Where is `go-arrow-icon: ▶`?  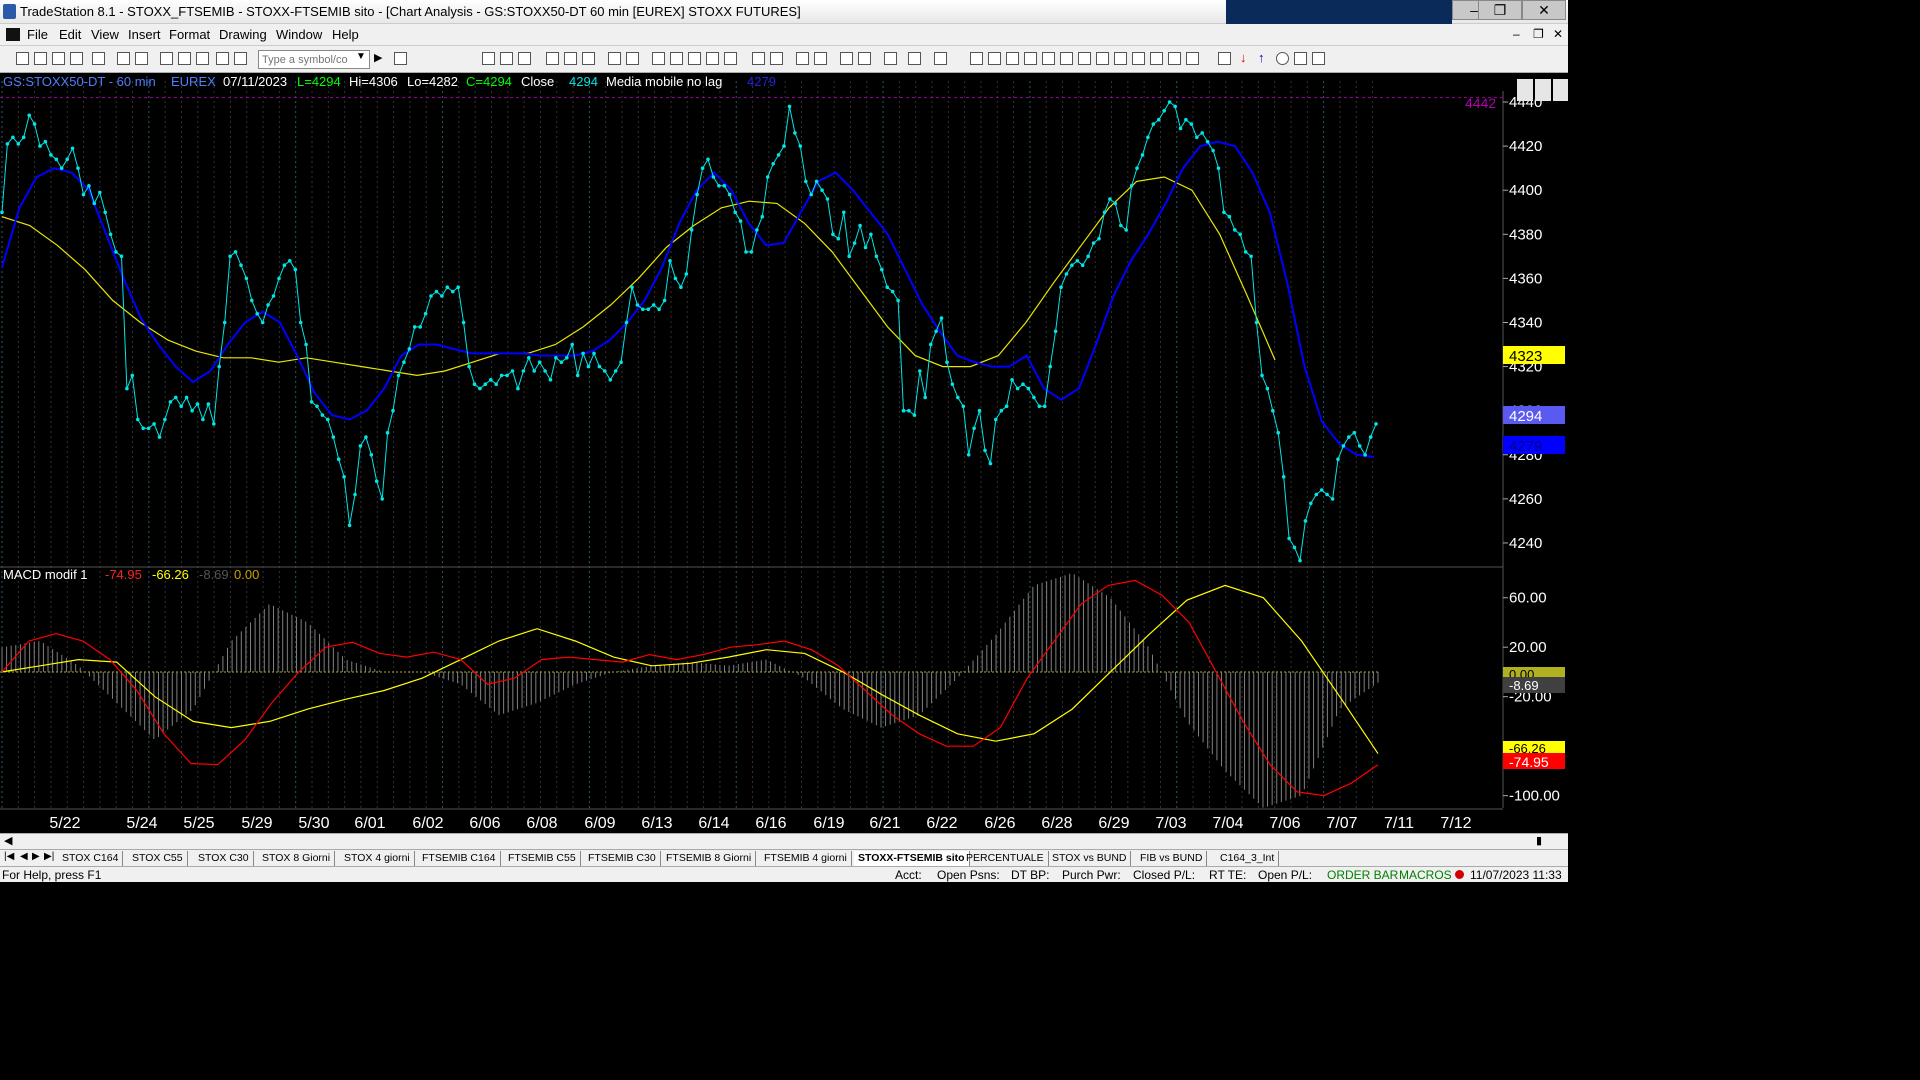
go-arrow-icon: ▶ is located at coordinates (378, 57).